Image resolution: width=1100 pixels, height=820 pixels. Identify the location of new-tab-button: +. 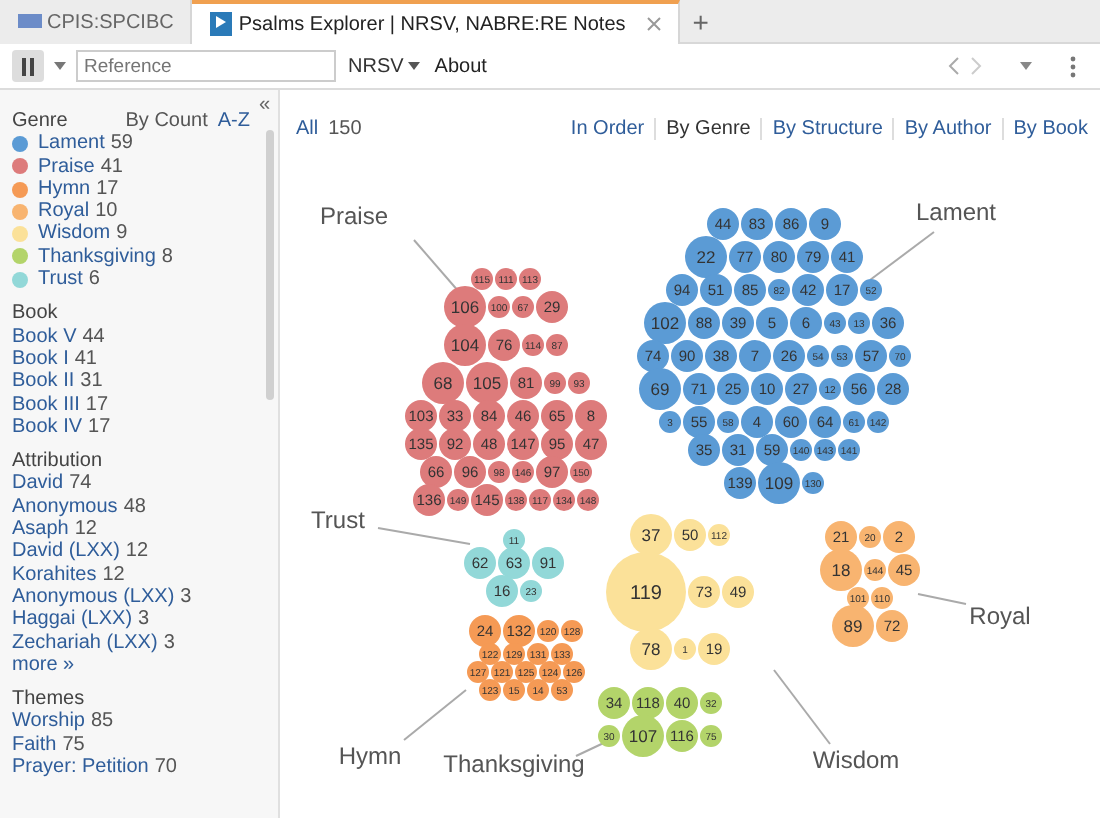
(700, 21).